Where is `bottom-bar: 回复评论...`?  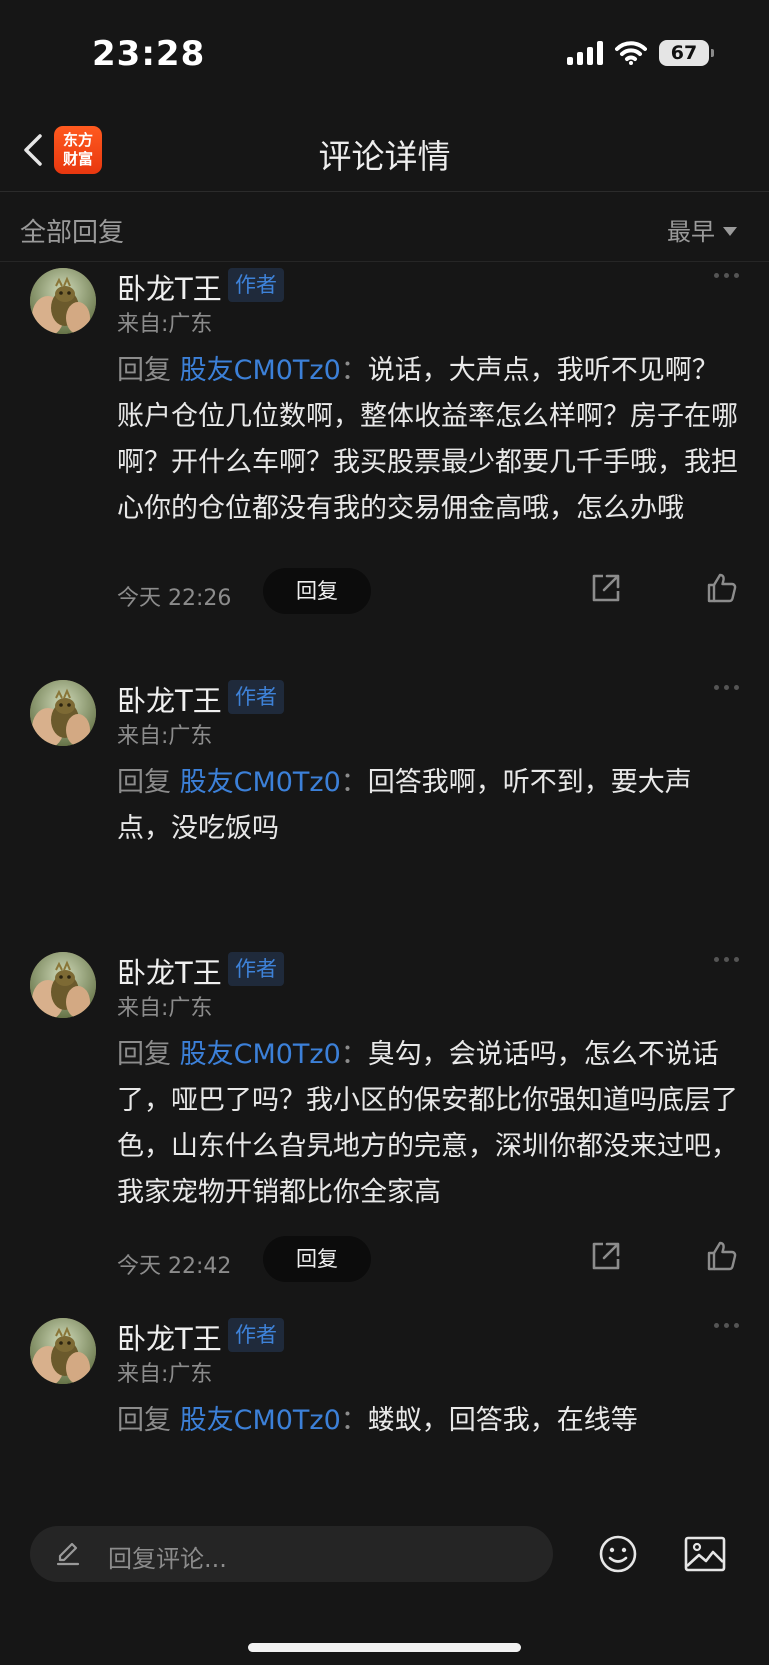
bottom-bar: 回复评论... is located at coordinates (384, 1587).